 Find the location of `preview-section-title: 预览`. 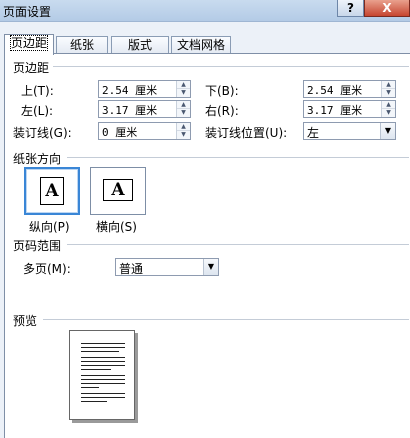

preview-section-title: 预览 is located at coordinates (25, 321).